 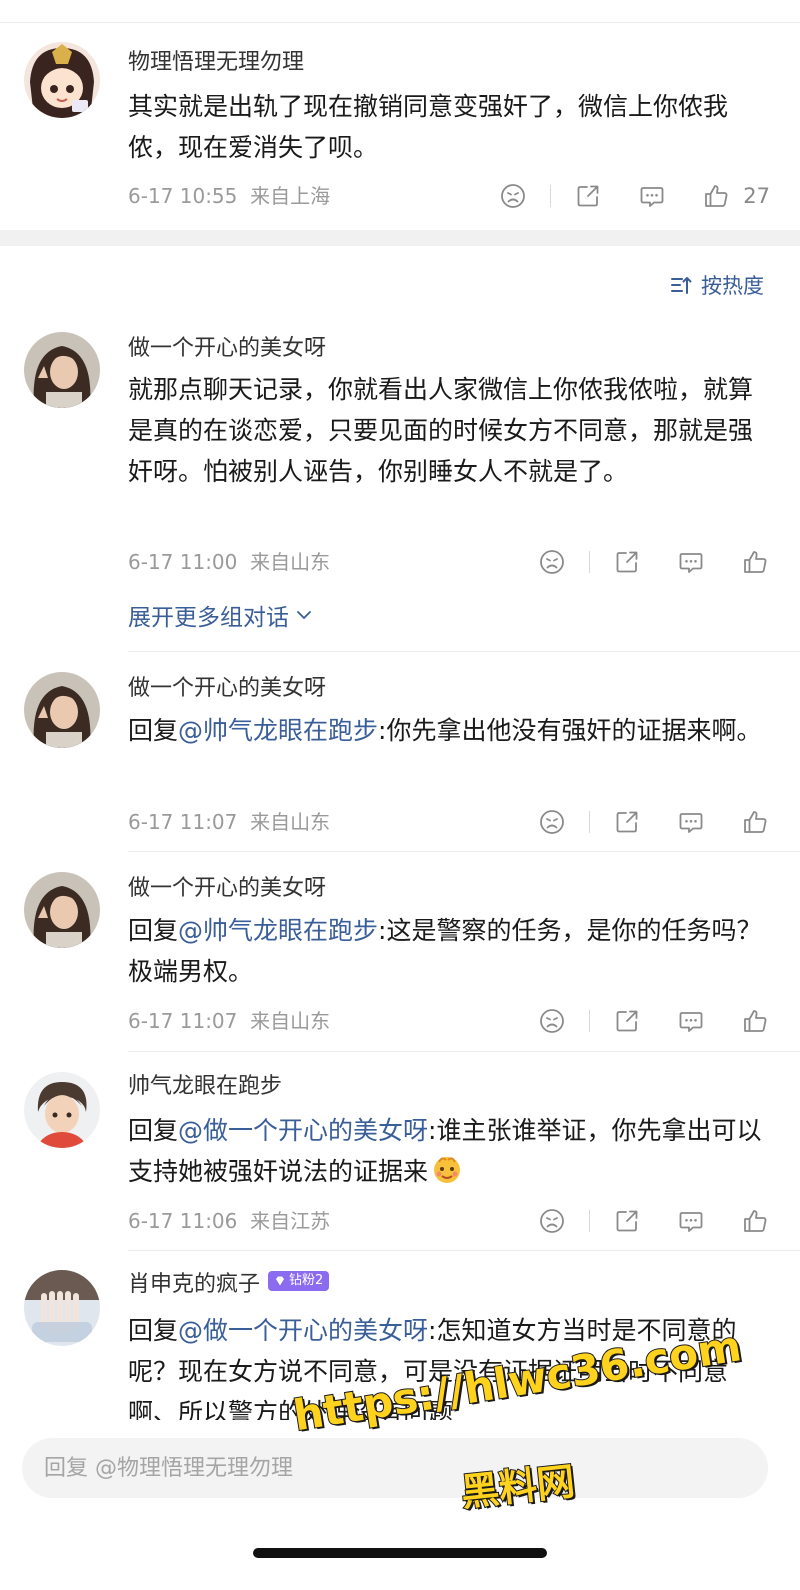 I want to click on comment-location: 来自上海, so click(x=290, y=196).